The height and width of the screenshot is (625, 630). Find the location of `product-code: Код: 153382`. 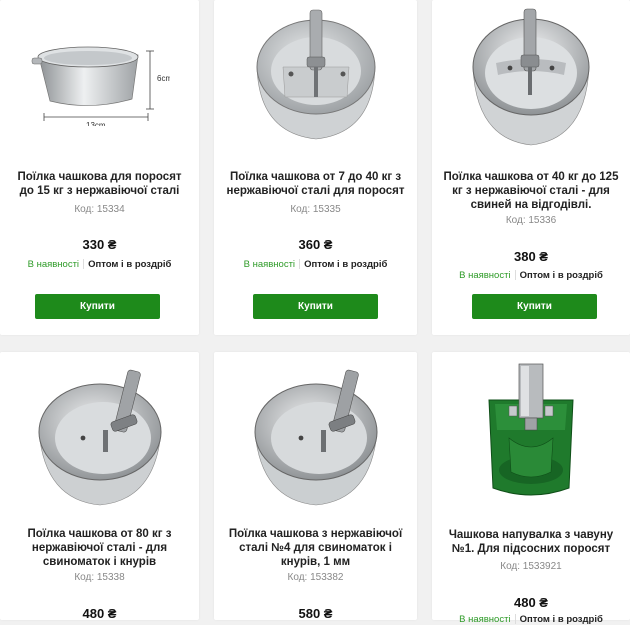

product-code: Код: 153382 is located at coordinates (315, 577).